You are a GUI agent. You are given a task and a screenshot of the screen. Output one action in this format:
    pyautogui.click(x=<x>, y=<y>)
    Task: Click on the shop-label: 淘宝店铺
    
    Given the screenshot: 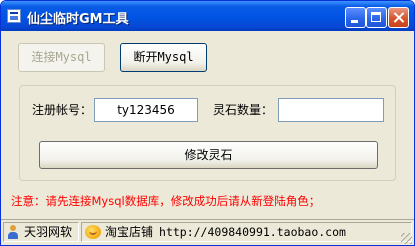 What is the action you would take?
    pyautogui.click(x=129, y=232)
    